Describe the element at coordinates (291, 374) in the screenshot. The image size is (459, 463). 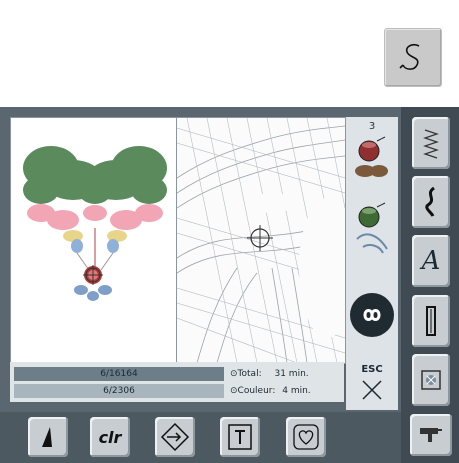
I see `total-value: 31 min.` at that location.